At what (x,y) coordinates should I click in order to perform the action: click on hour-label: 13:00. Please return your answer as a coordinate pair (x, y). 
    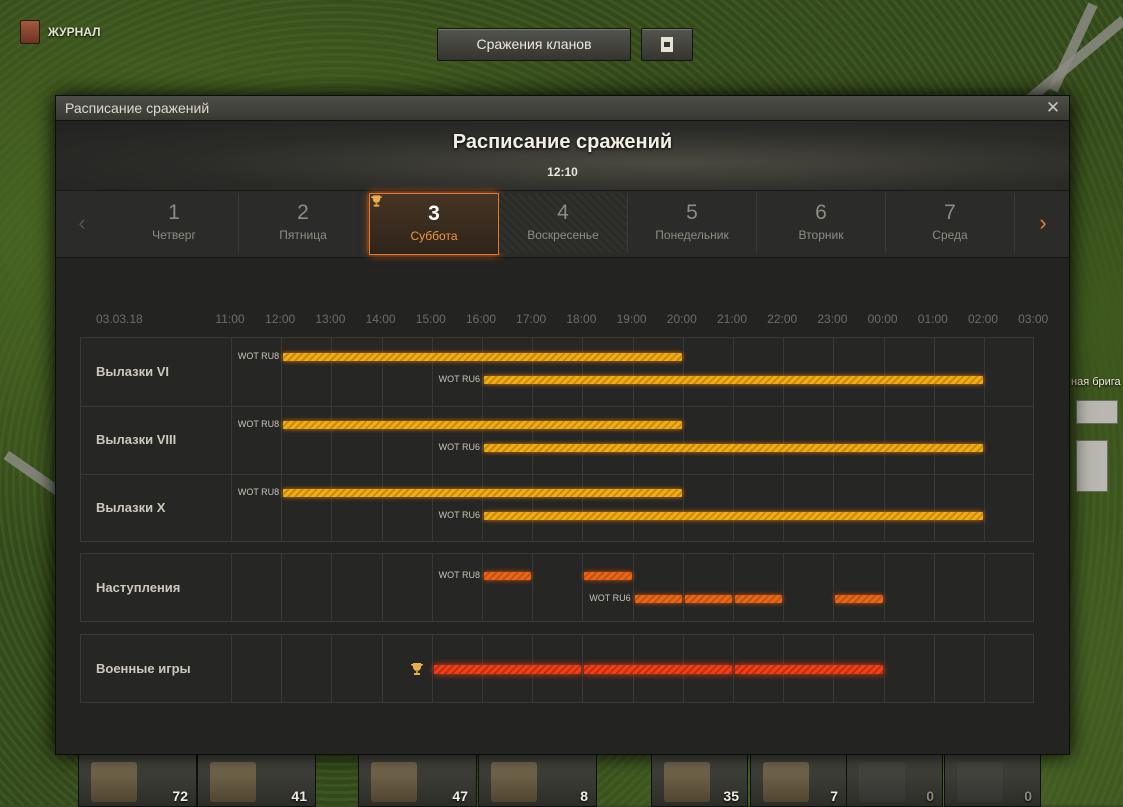
    Looking at the image, I should click on (330, 319).